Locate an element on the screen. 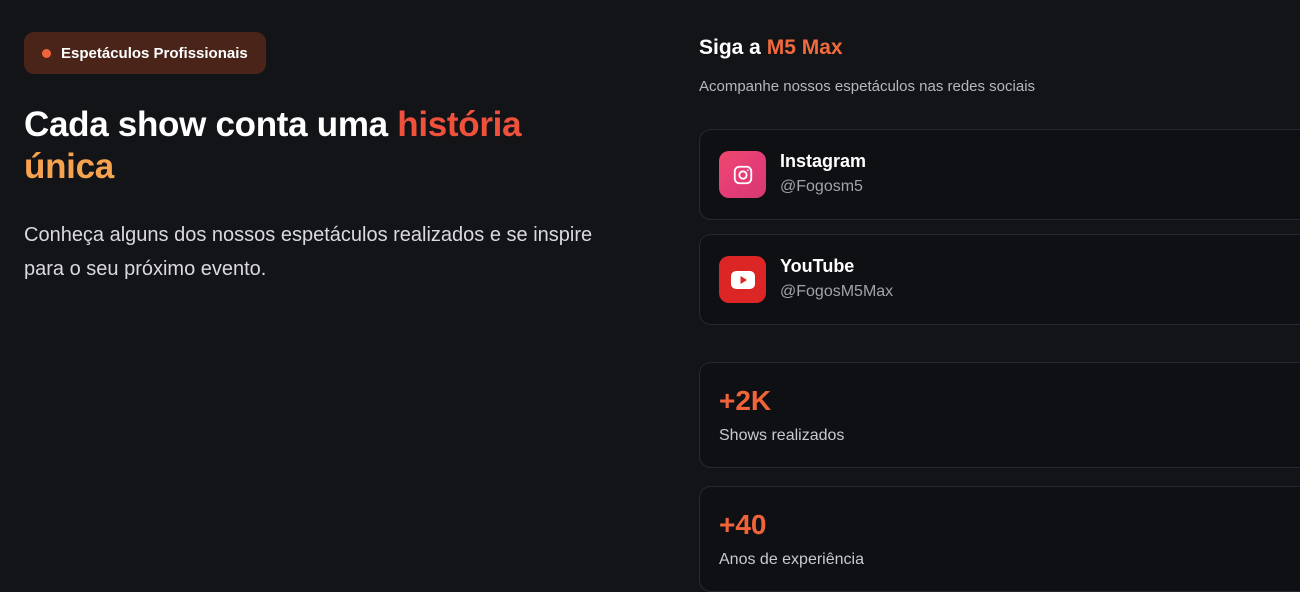 The height and width of the screenshot is (592, 1300). hero-title-text: Cada show conta uma is located at coordinates (211, 124).